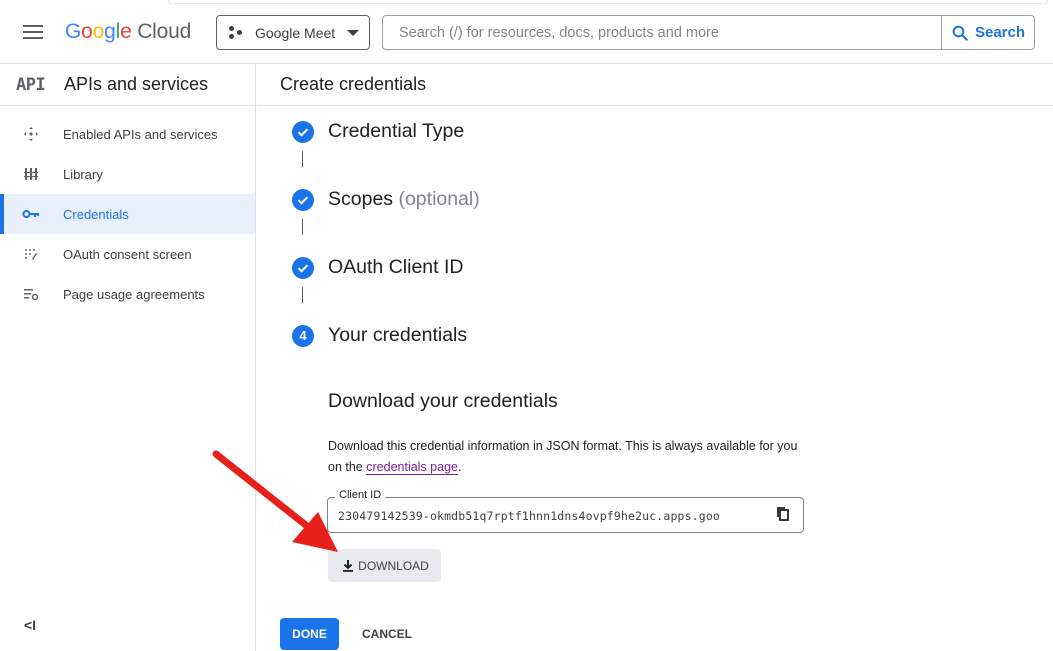  What do you see at coordinates (443, 401) in the screenshot?
I see `download-section-title: Download your credentials` at bounding box center [443, 401].